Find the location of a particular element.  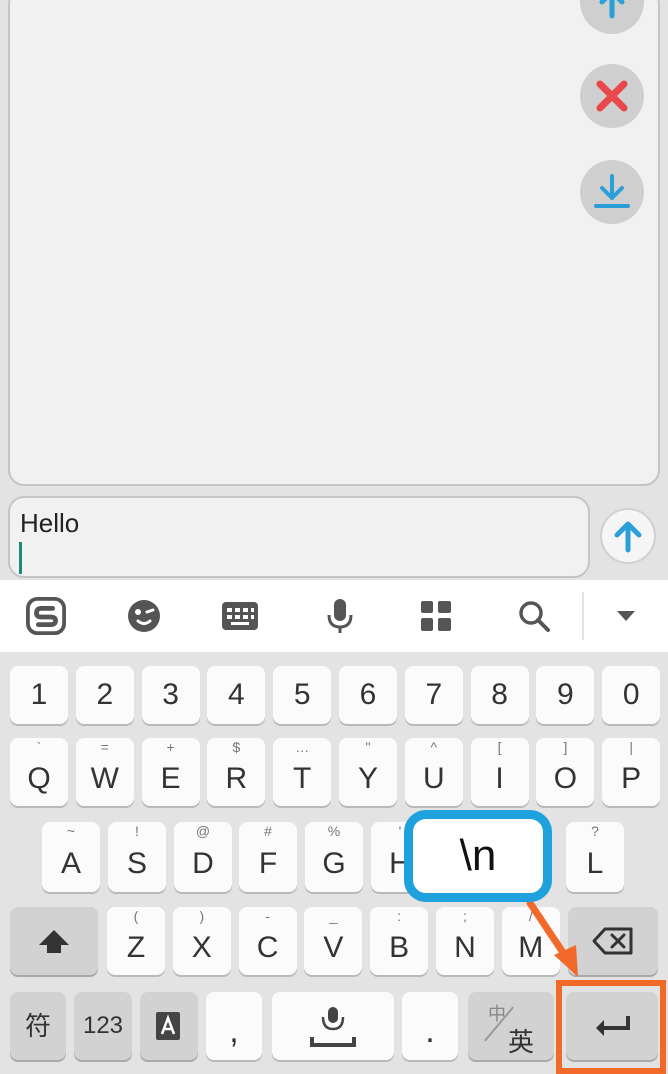

download-button is located at coordinates (612, 192).